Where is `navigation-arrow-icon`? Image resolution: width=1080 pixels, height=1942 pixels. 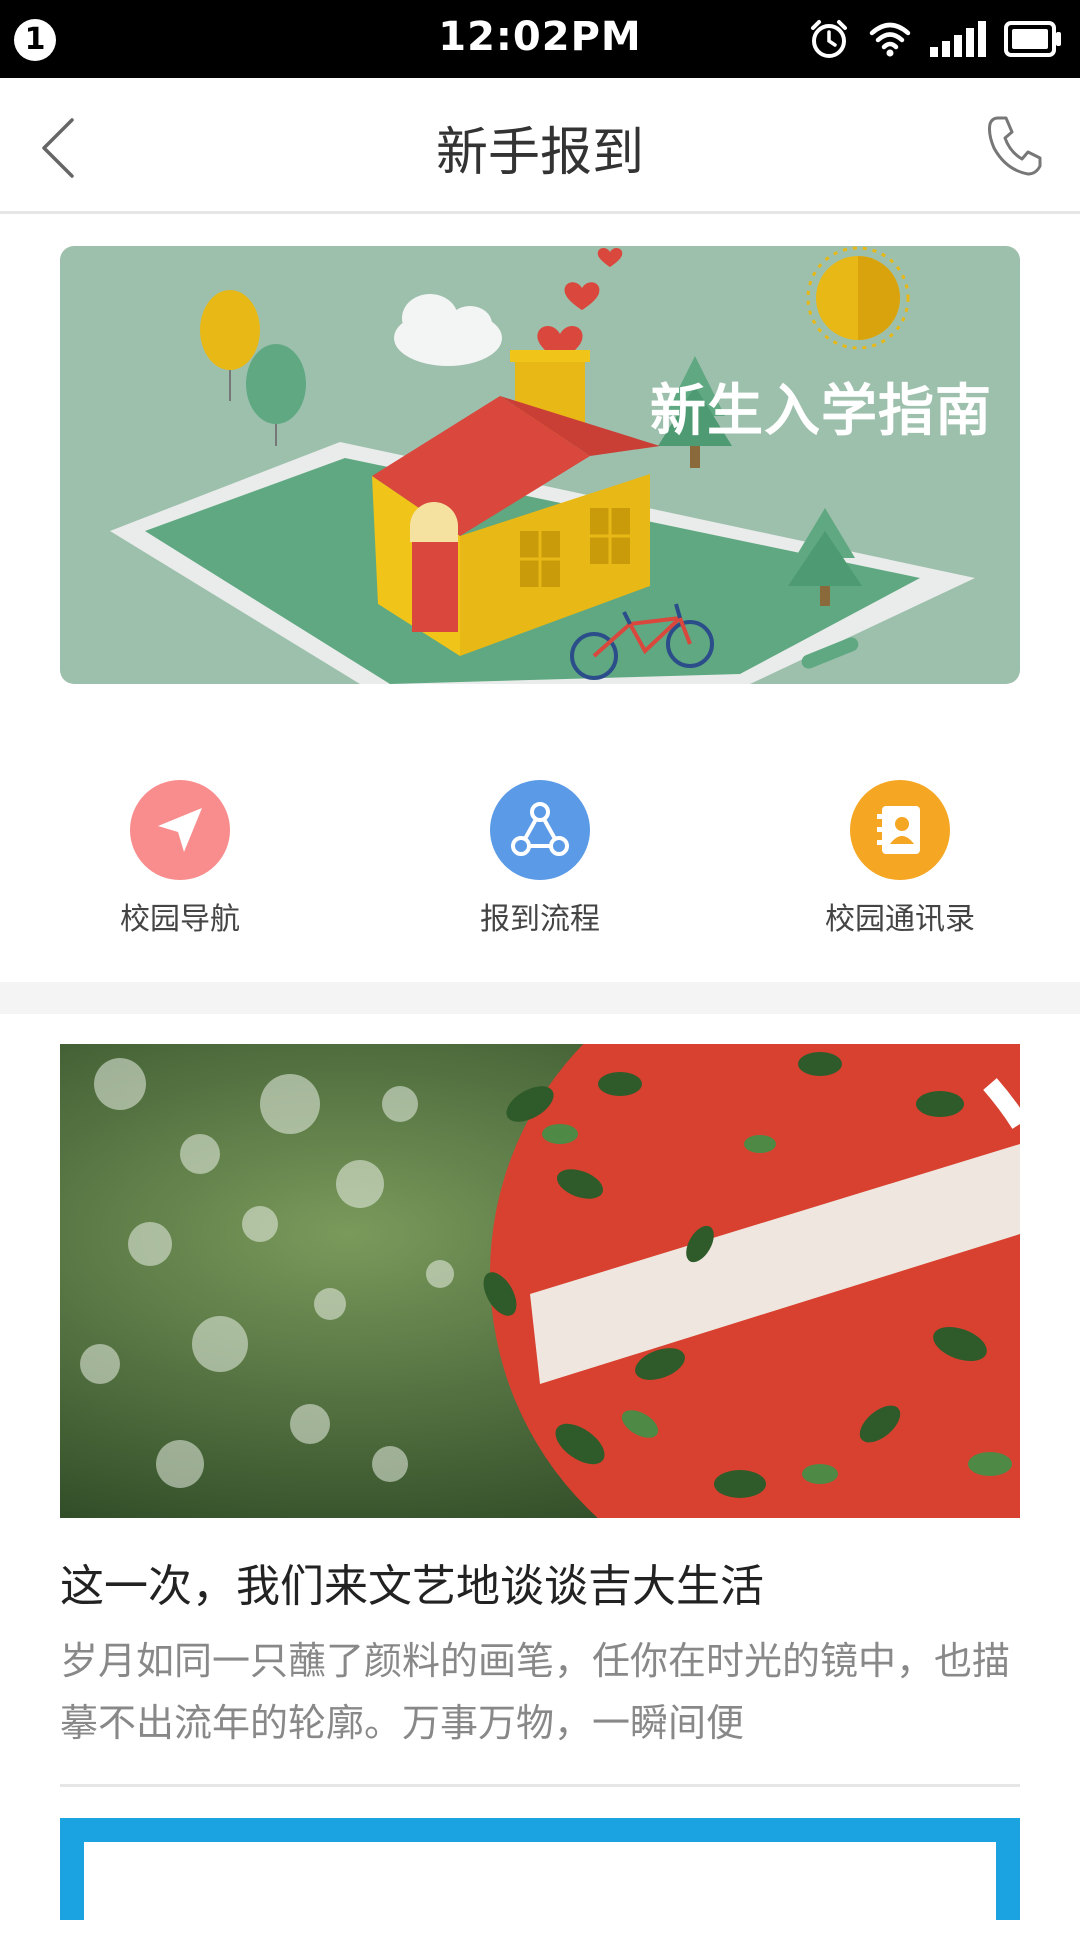
navigation-arrow-icon is located at coordinates (180, 830).